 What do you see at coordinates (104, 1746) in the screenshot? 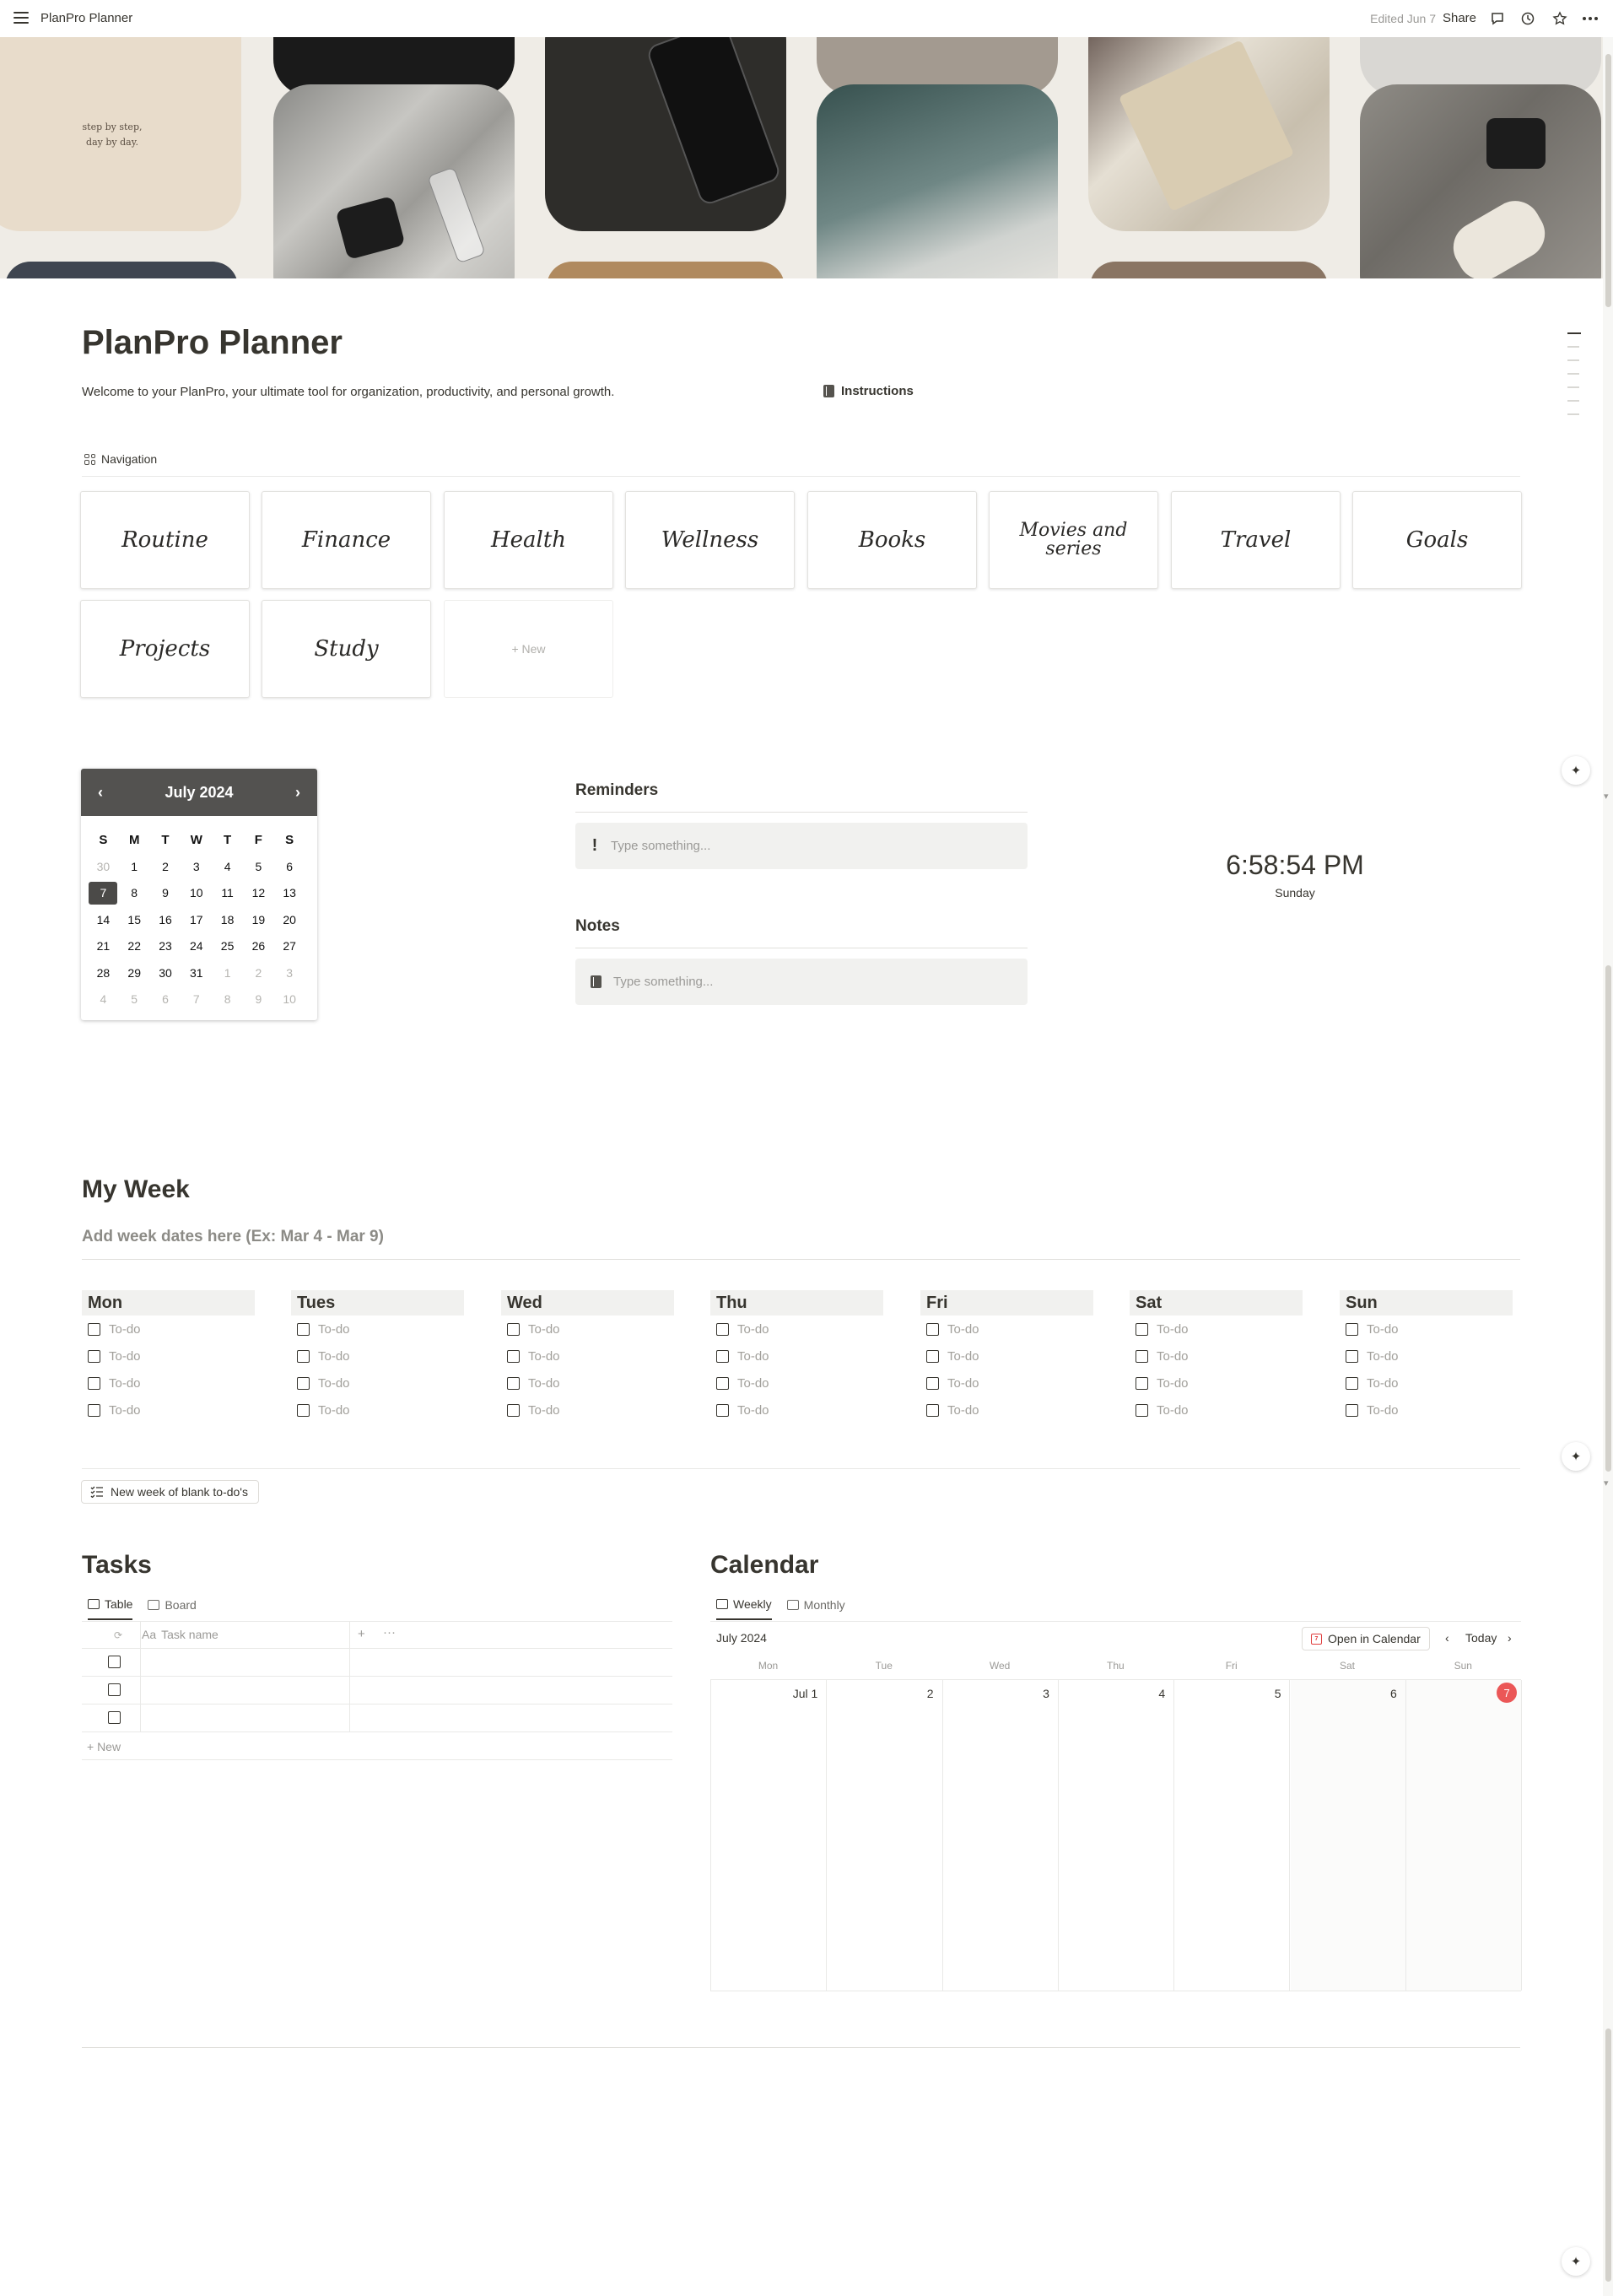
I see `new-task-button: + New` at bounding box center [104, 1746].